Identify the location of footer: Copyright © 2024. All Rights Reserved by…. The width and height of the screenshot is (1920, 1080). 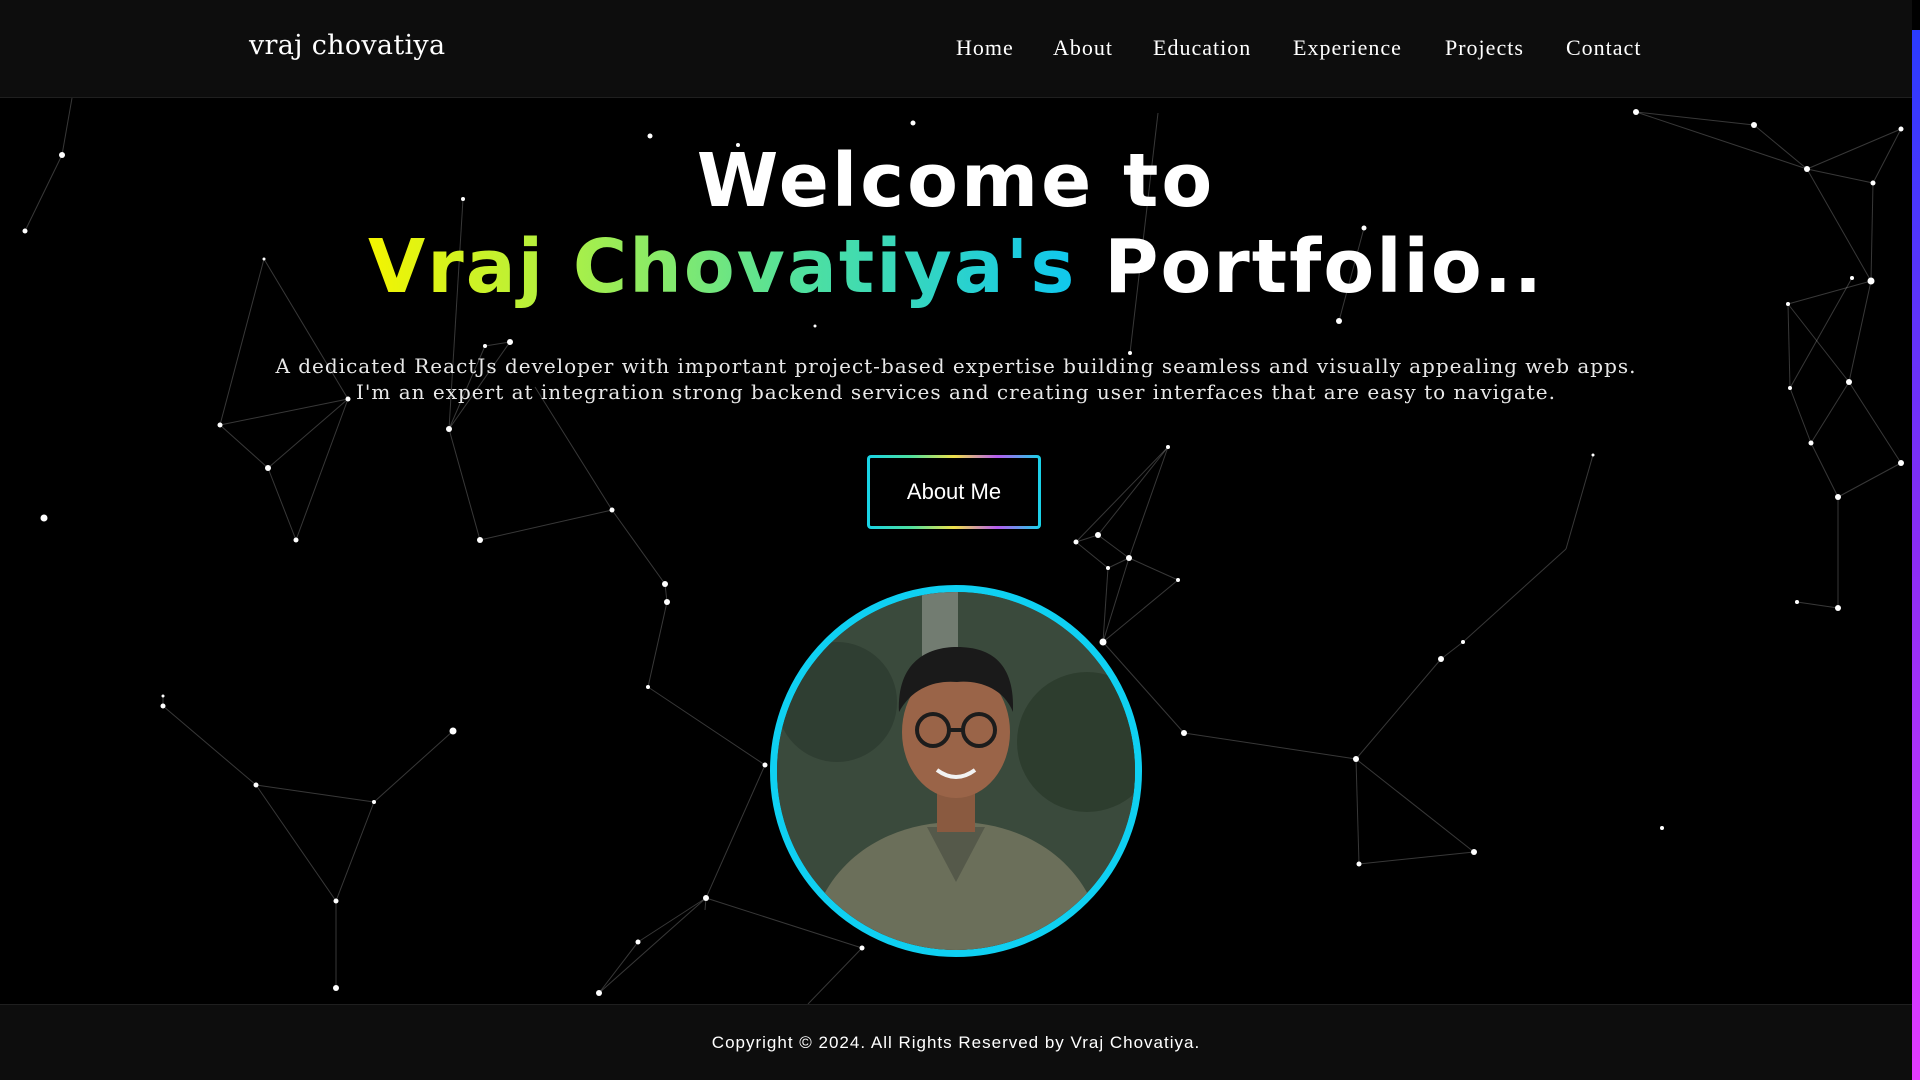
(956, 1042).